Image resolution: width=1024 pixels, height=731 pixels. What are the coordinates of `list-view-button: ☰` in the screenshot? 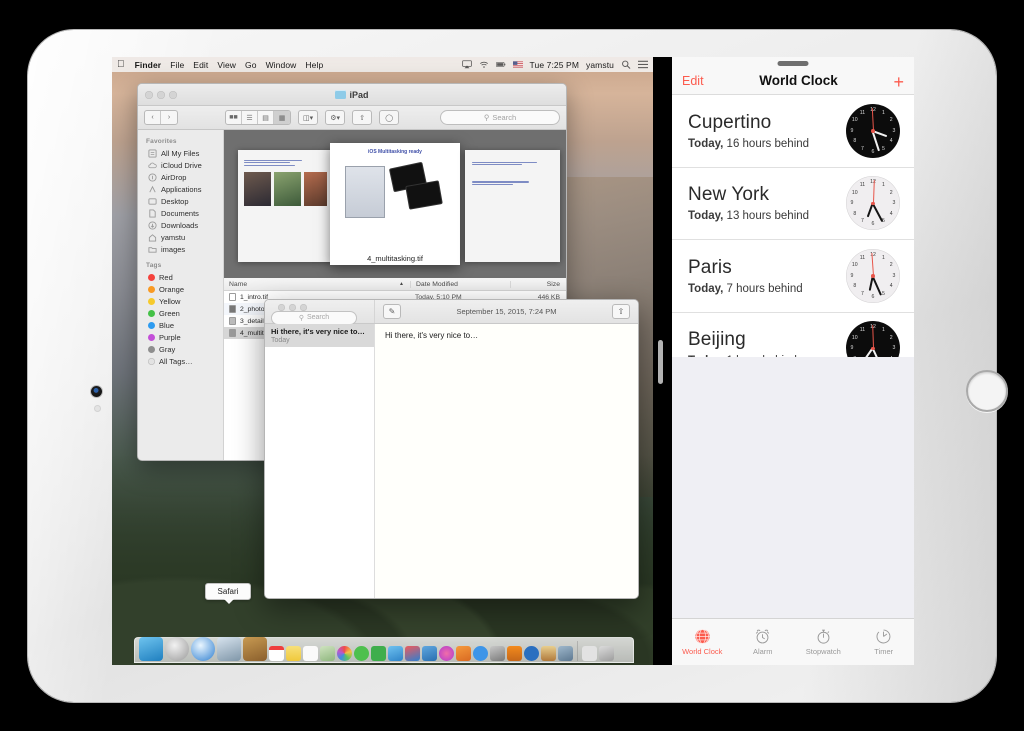 It's located at (250, 117).